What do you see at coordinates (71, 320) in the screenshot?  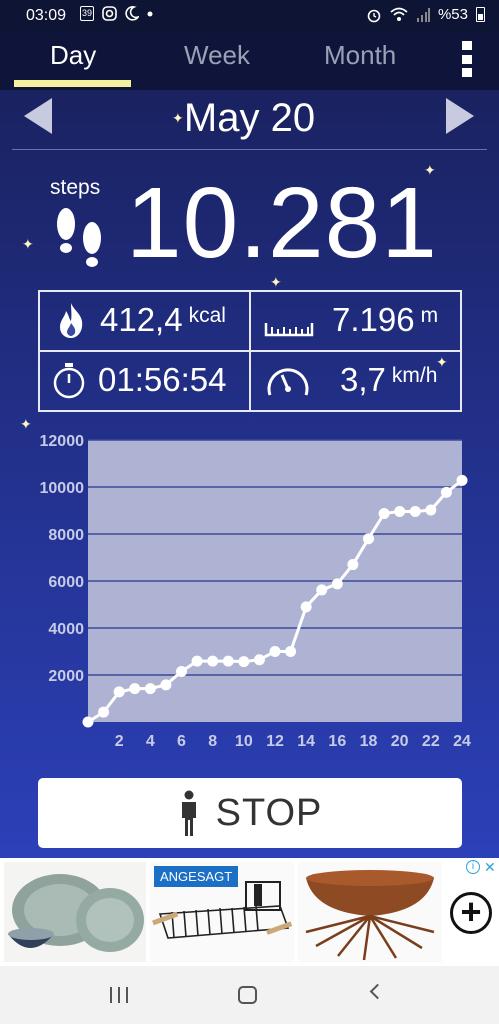 I see `flame-icon` at bounding box center [71, 320].